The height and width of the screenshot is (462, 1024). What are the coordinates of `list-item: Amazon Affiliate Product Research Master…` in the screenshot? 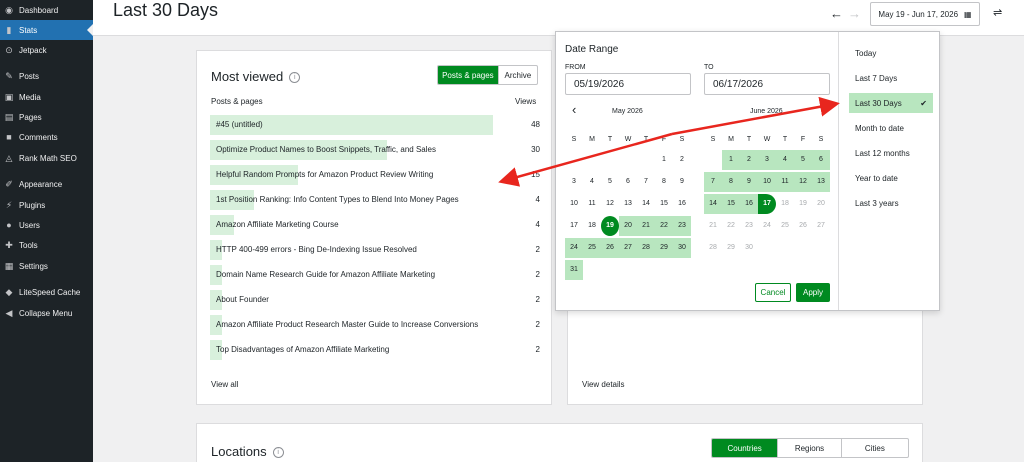 It's located at (375, 325).